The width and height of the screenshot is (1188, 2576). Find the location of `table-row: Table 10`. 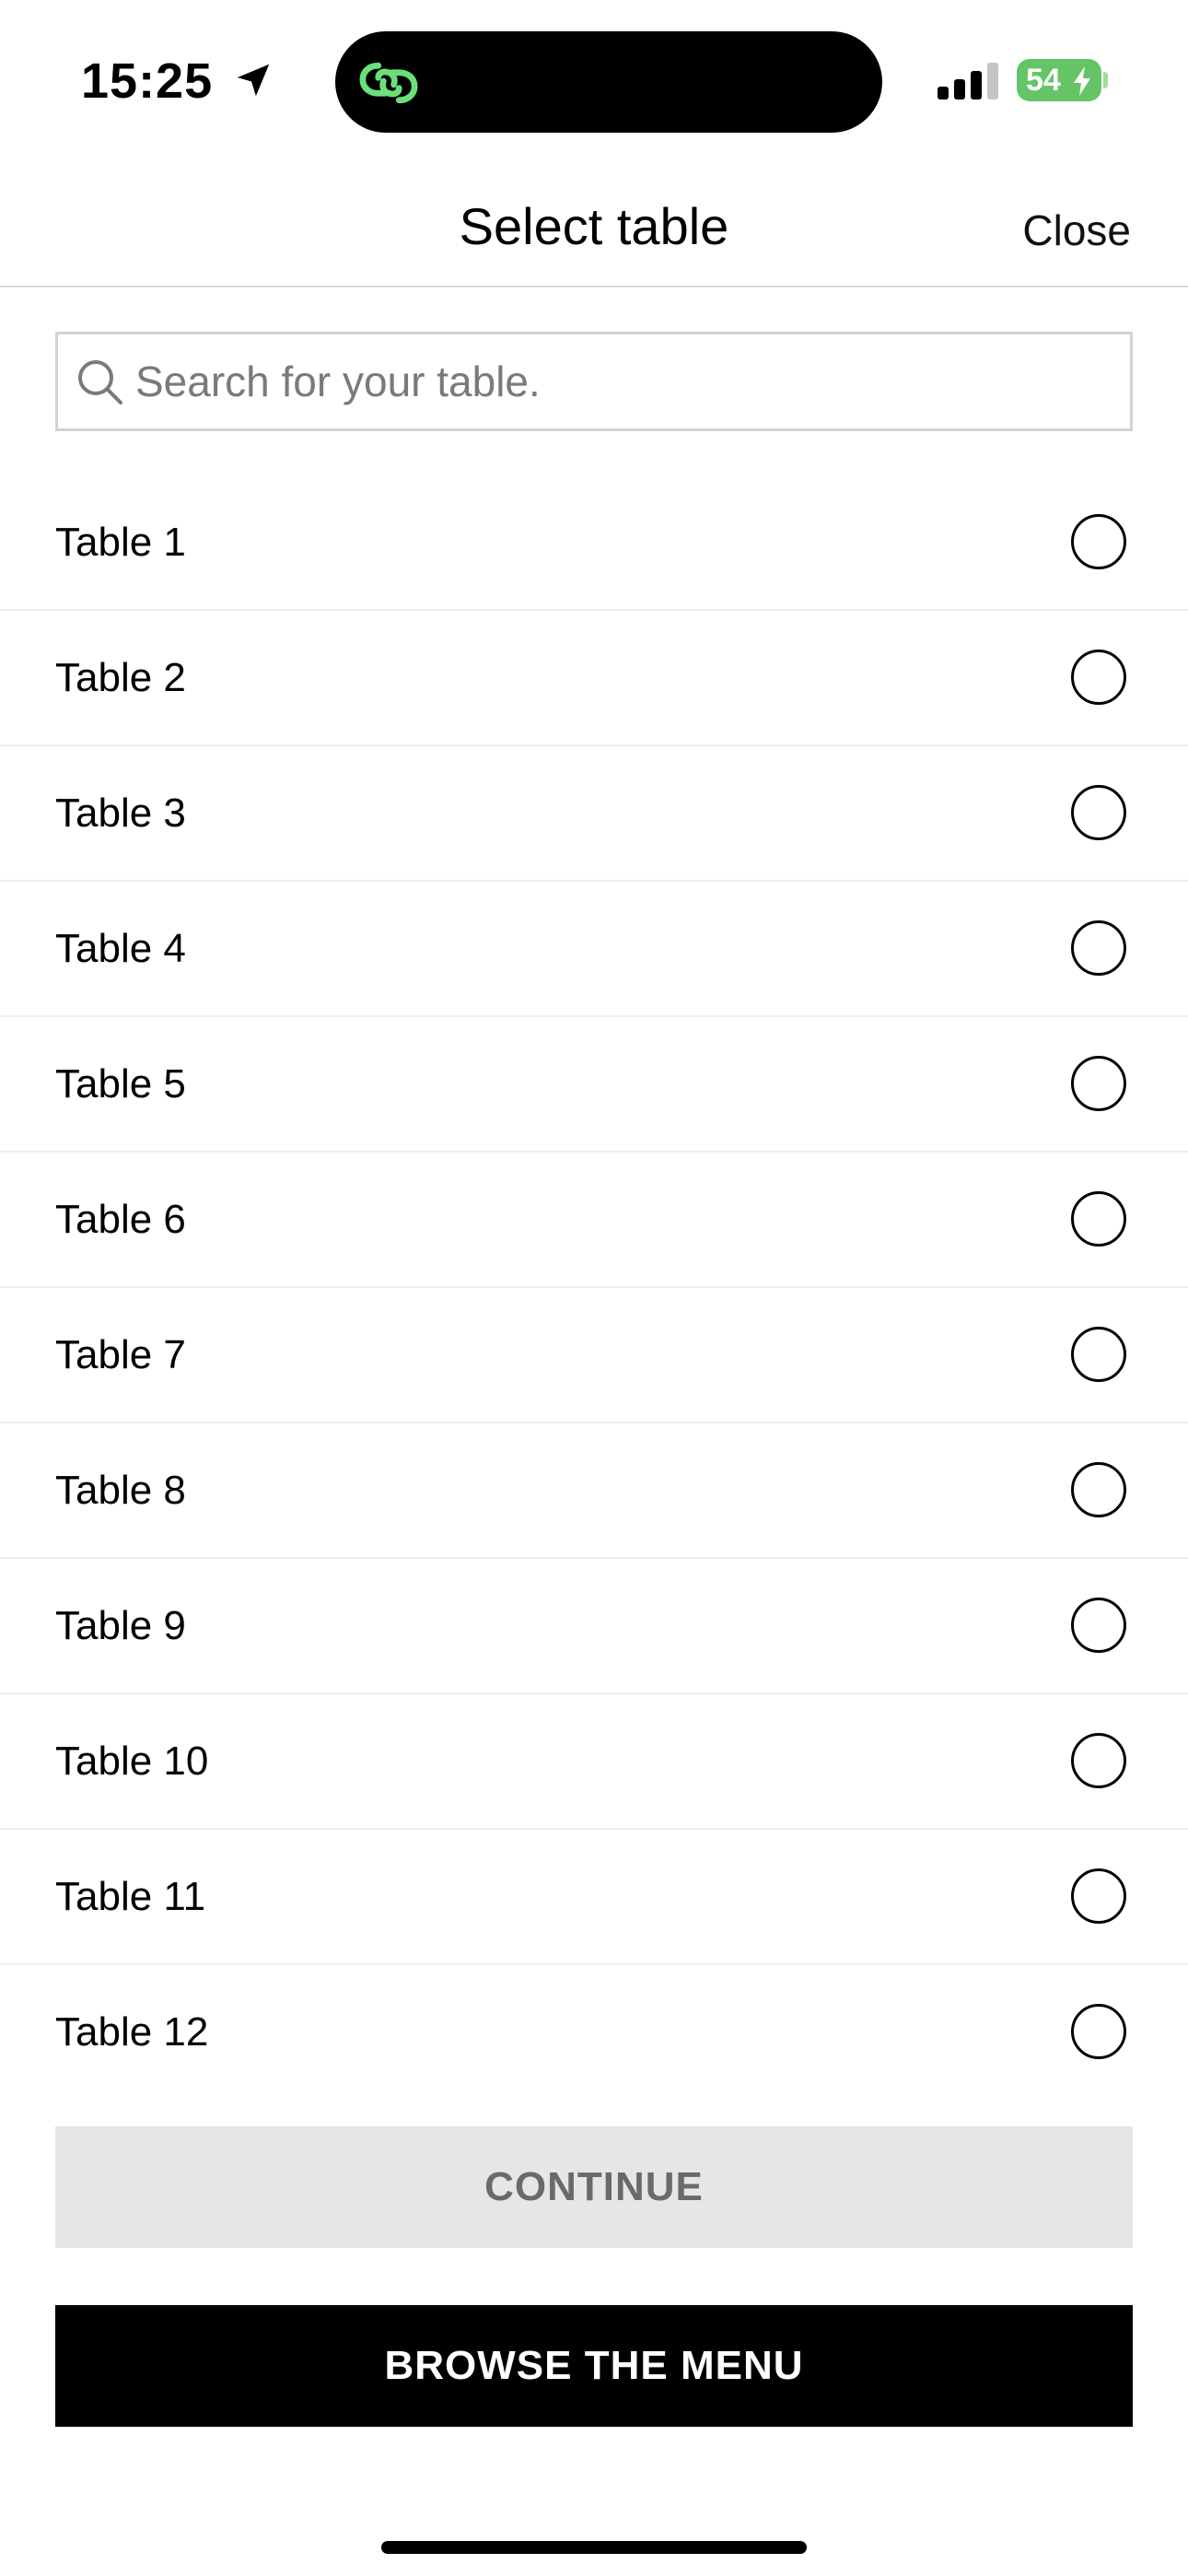

table-row: Table 10 is located at coordinates (594, 1762).